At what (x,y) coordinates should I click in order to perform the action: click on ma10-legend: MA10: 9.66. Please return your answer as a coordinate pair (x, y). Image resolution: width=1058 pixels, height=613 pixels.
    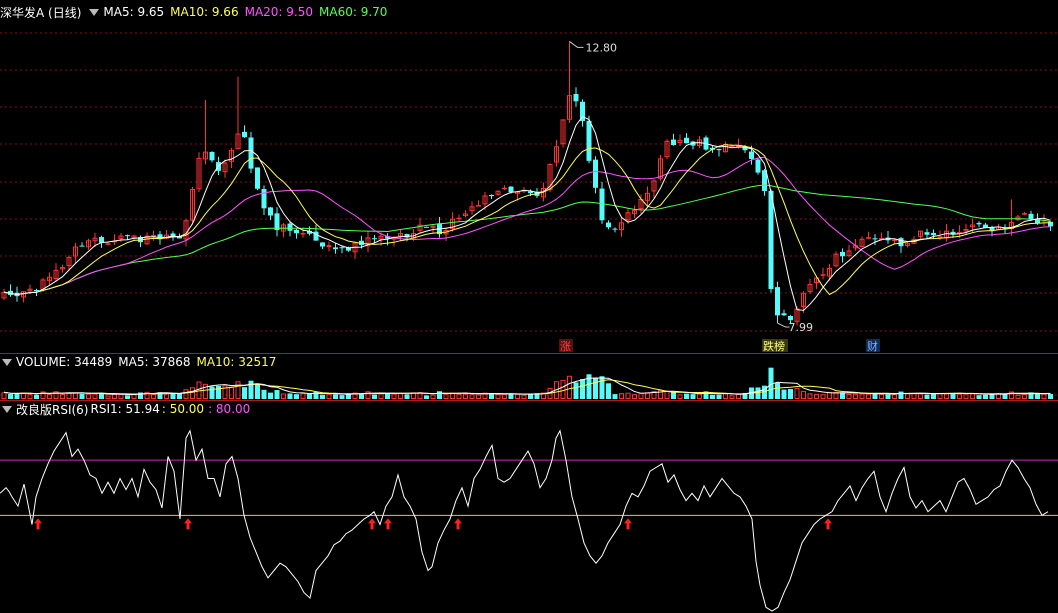
    Looking at the image, I should click on (204, 12).